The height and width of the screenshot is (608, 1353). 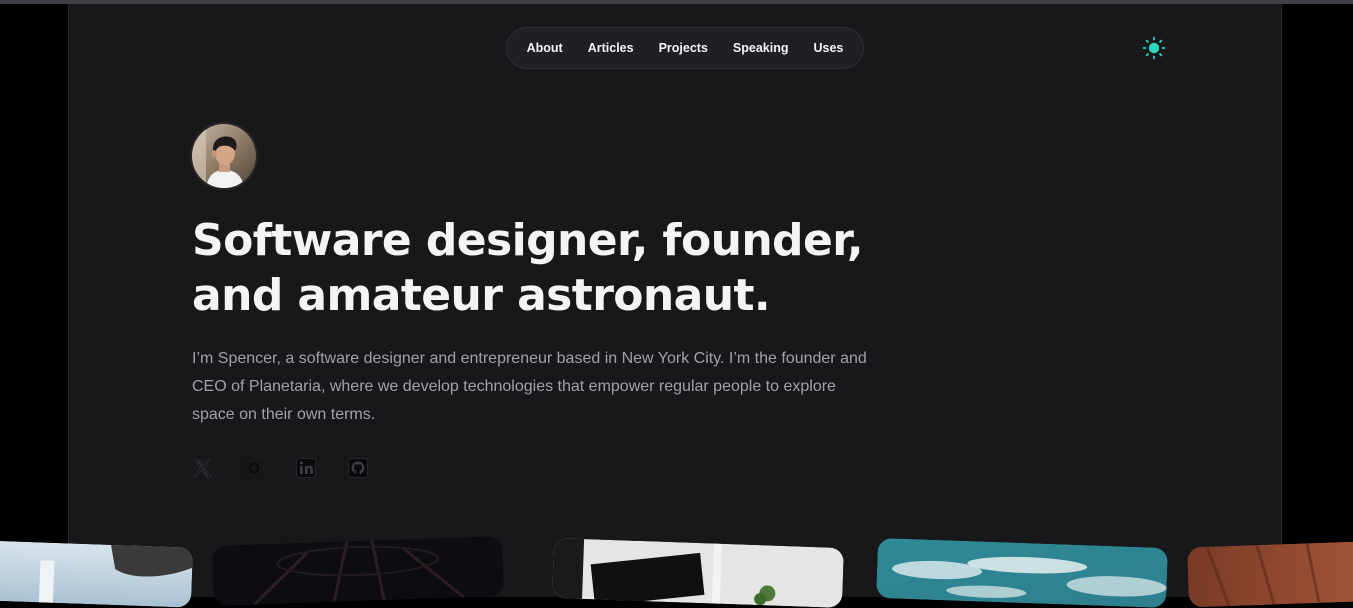 I want to click on main-nav: About Articles Projects Speaking Uses, so click(x=685, y=48).